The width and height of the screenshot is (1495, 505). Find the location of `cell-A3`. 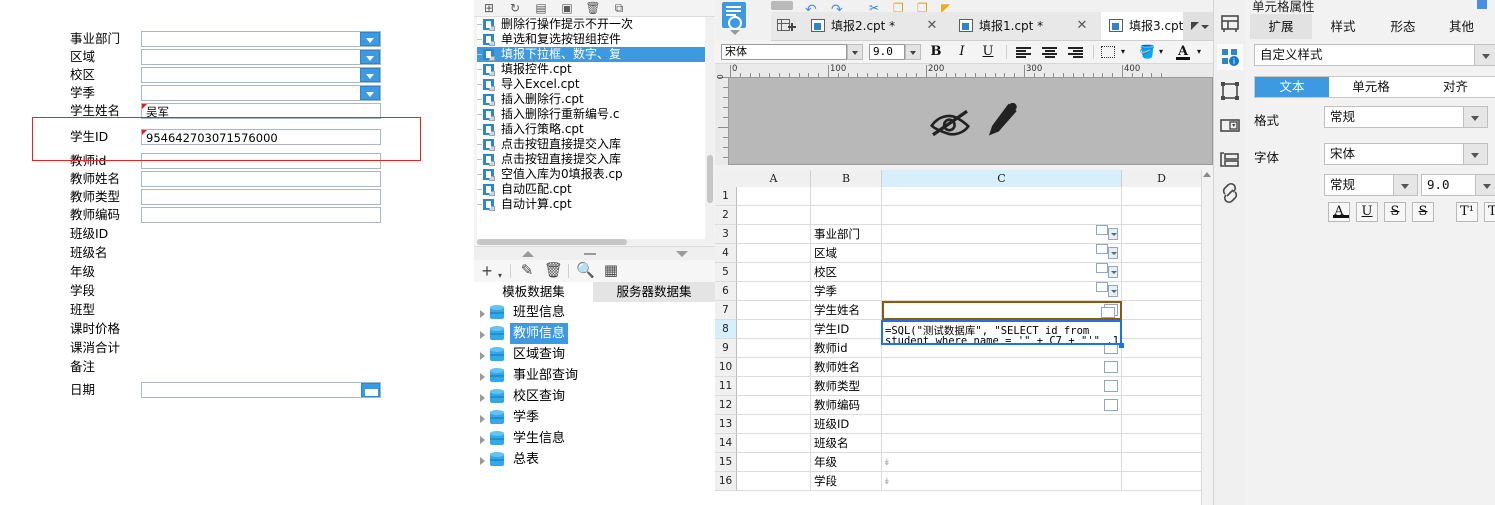

cell-A3 is located at coordinates (774, 234).